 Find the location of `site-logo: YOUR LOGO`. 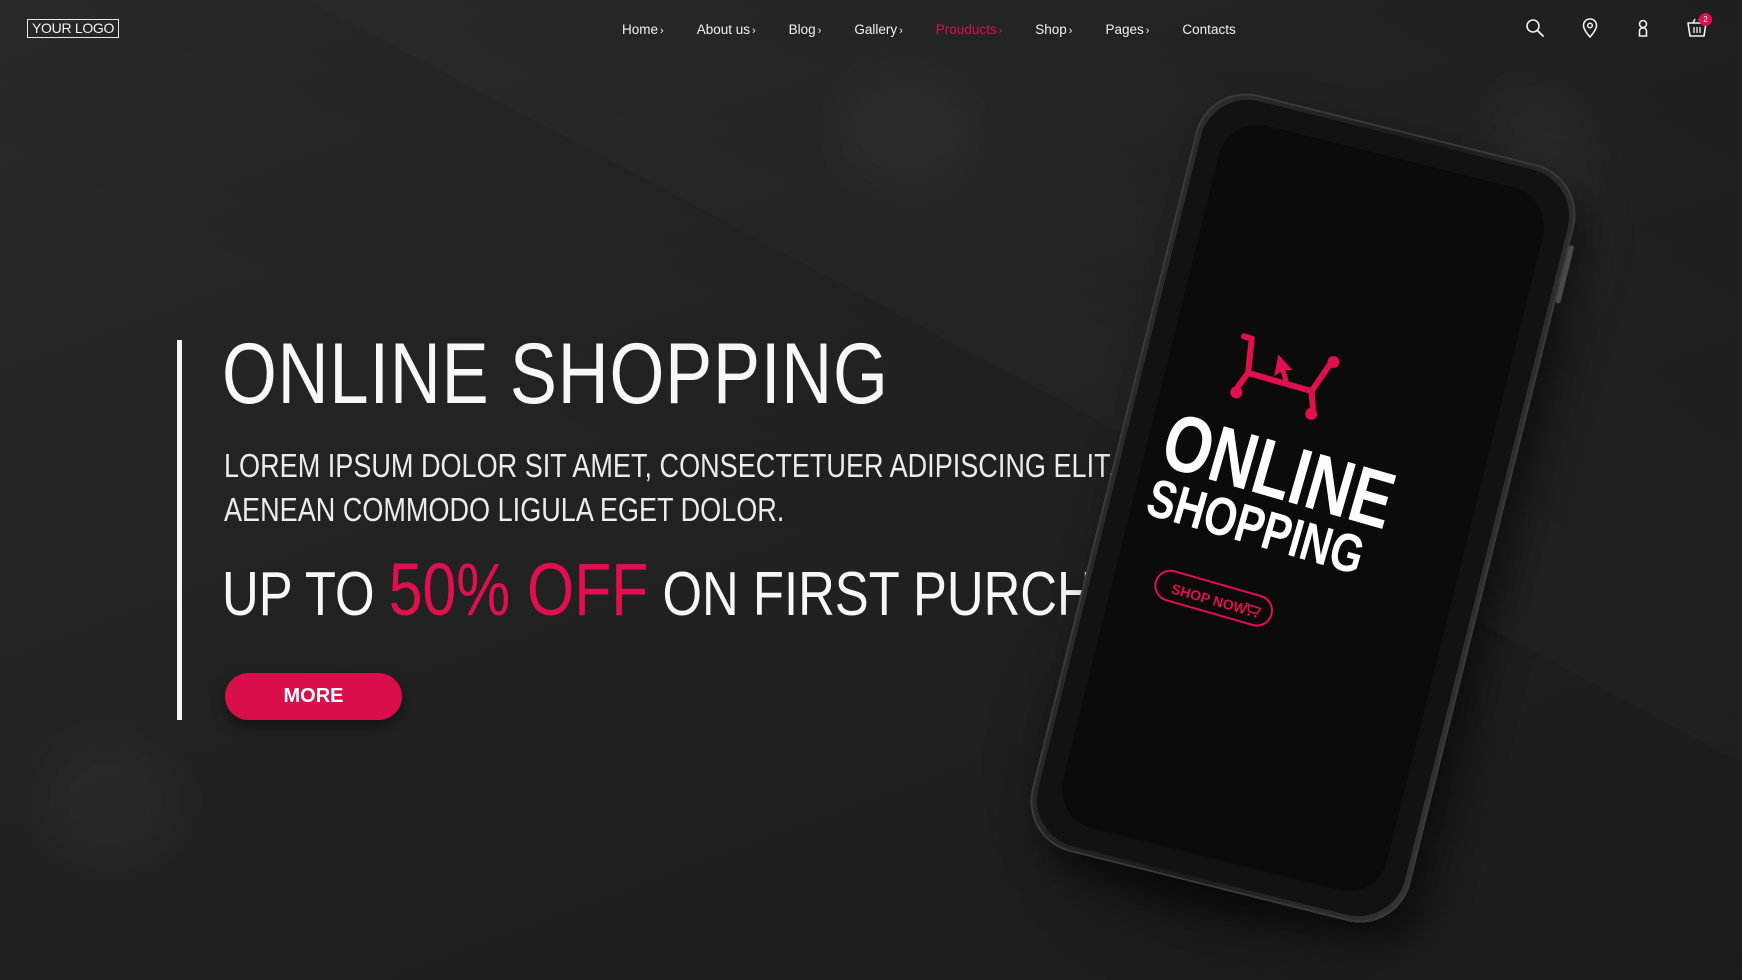

site-logo: YOUR LOGO is located at coordinates (73, 28).